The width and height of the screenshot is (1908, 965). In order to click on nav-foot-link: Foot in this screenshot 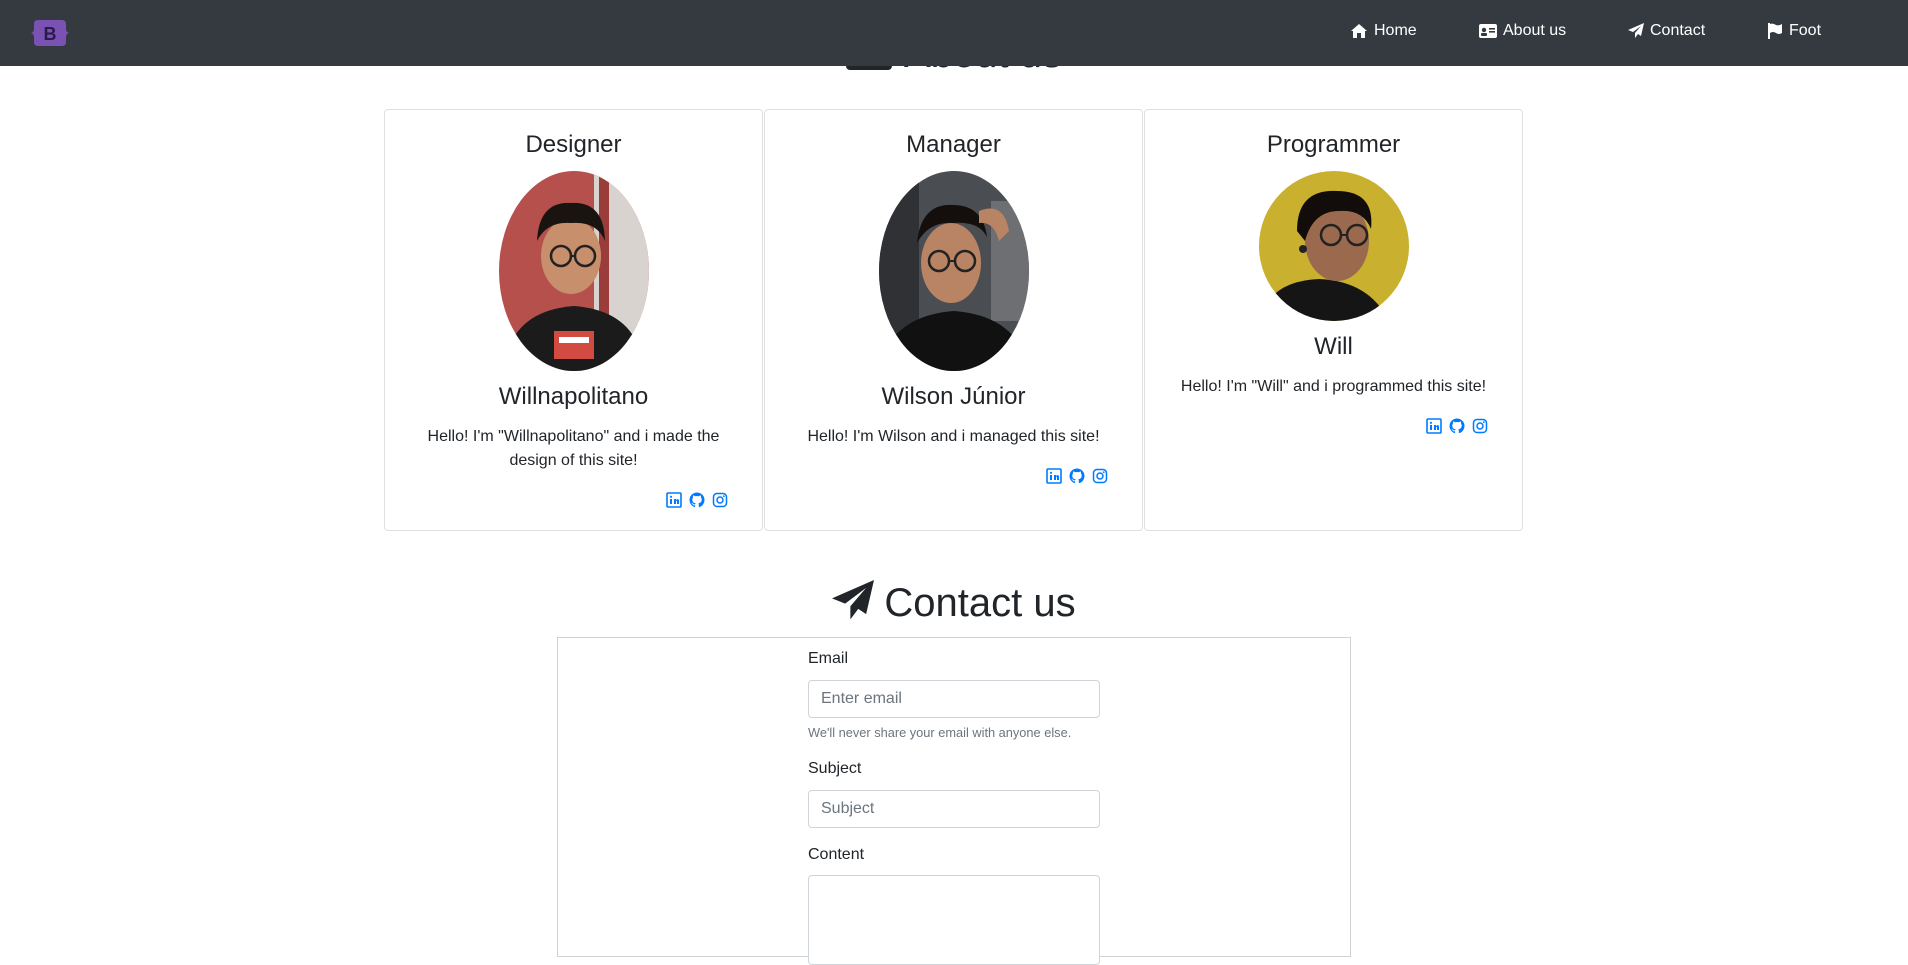, I will do `click(1794, 31)`.